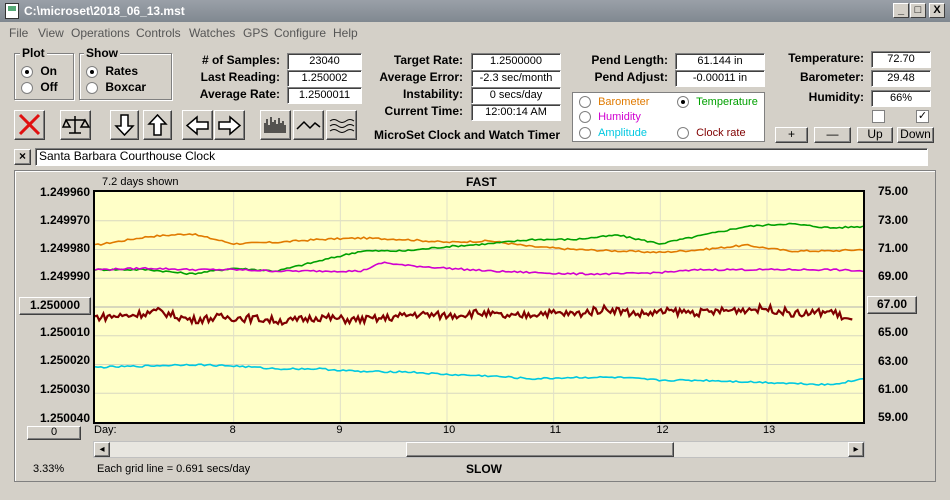  Describe the element at coordinates (100, 33) in the screenshot. I see `menu-operations: Operations` at that location.